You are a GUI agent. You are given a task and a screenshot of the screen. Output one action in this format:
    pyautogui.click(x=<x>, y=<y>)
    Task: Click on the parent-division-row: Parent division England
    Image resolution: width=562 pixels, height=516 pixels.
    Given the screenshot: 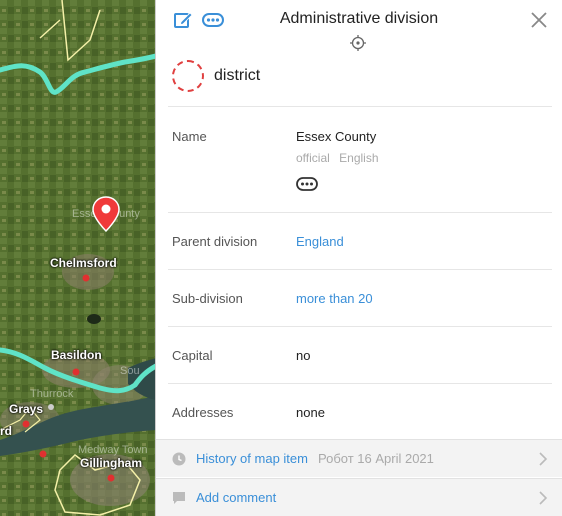 What is the action you would take?
    pyautogui.click(x=360, y=240)
    